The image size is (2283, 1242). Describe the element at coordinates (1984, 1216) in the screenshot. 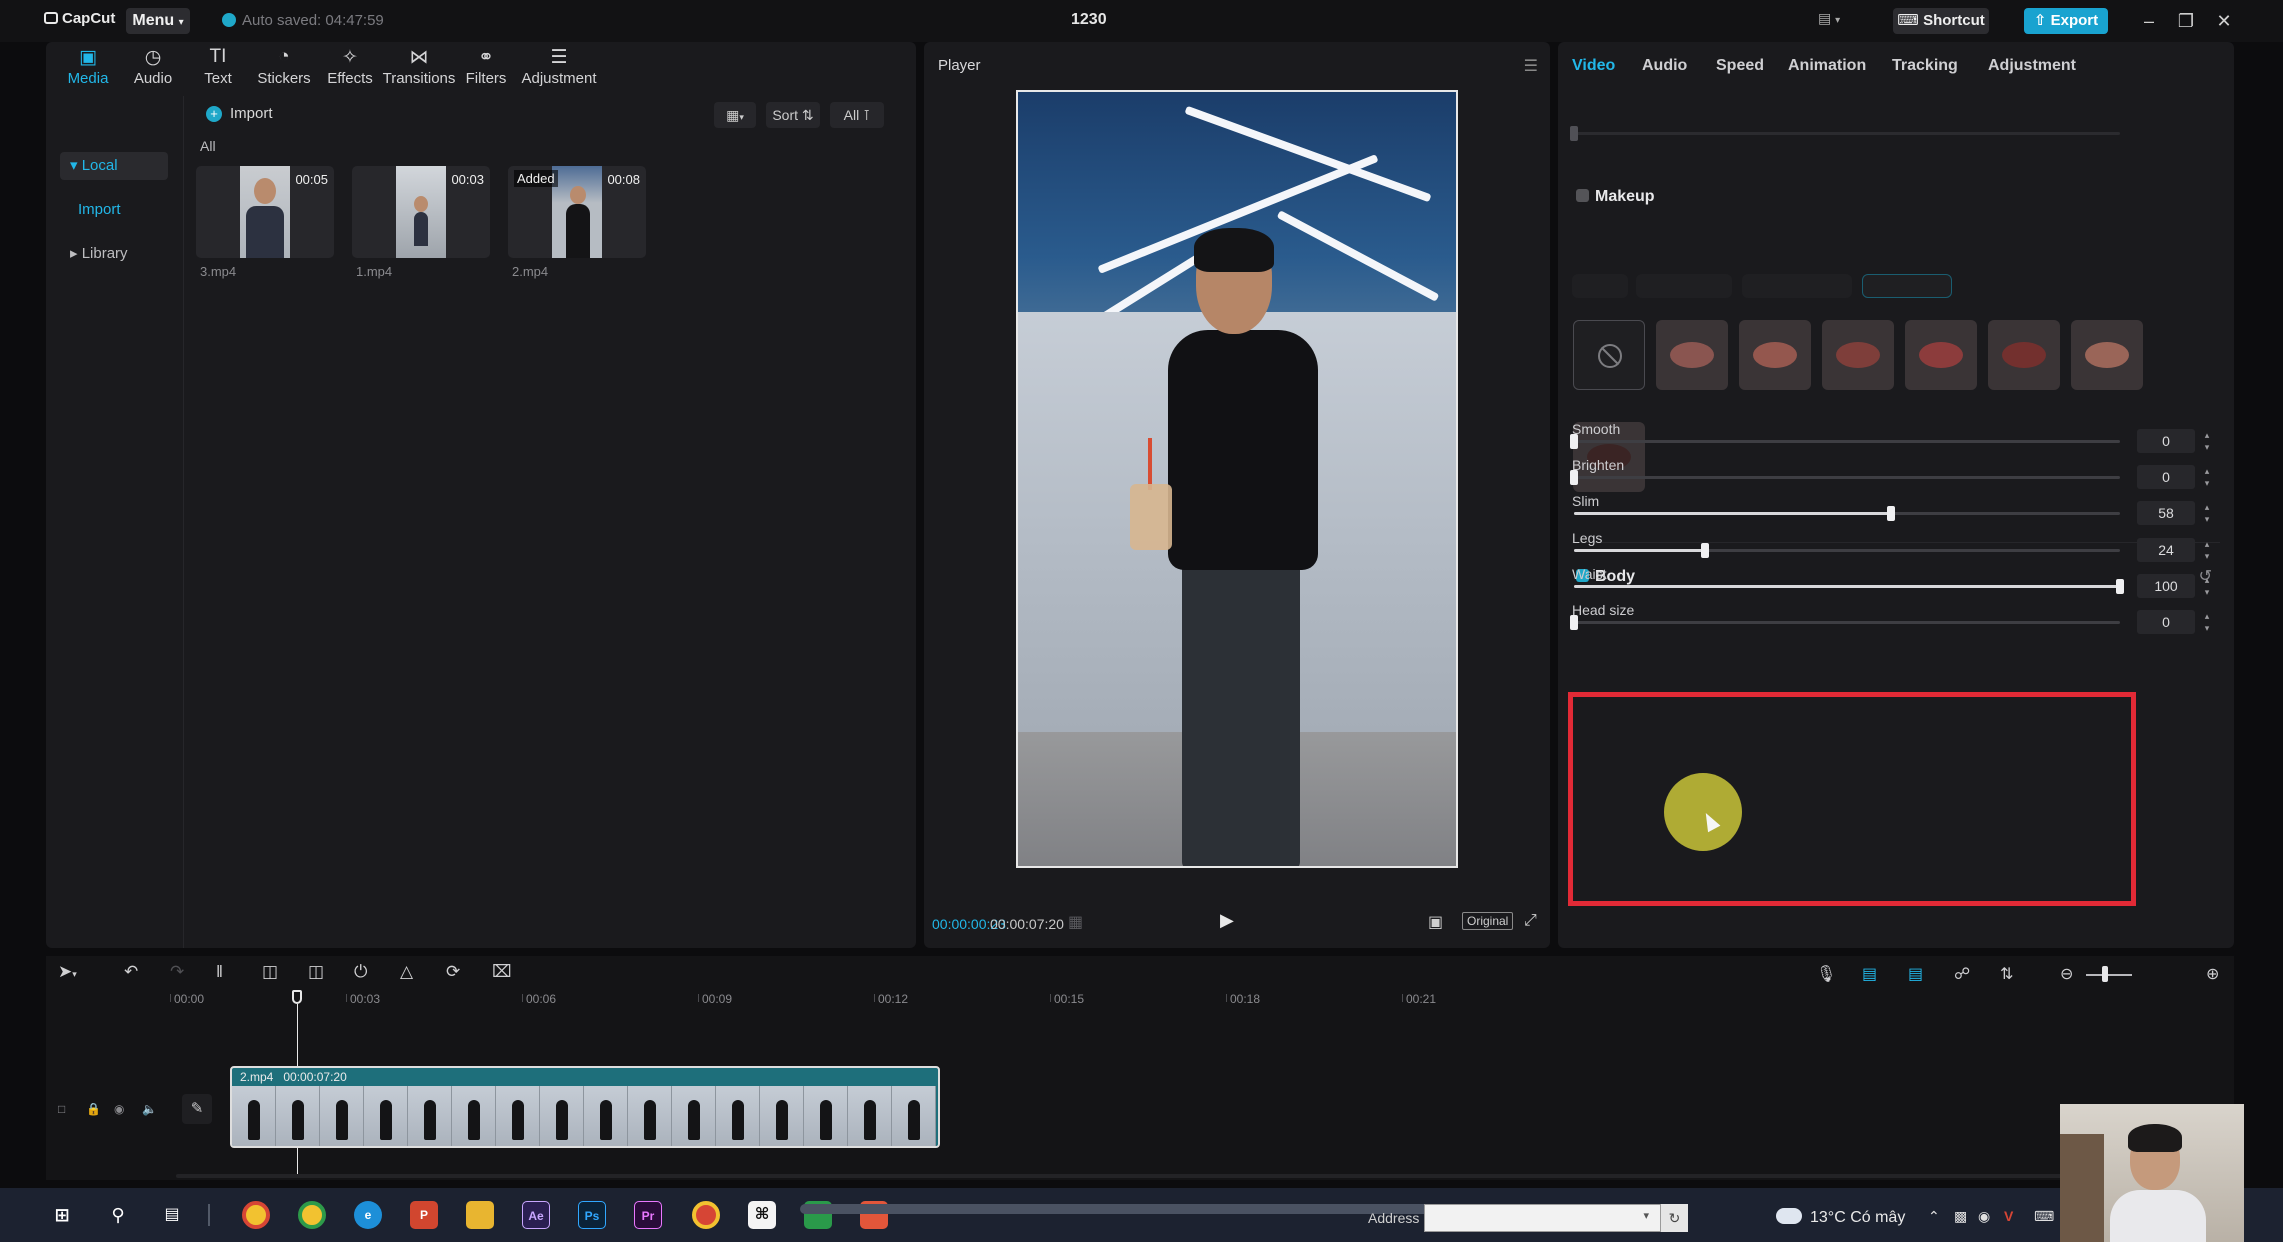

I see `tray-mic-icon: ◉` at that location.